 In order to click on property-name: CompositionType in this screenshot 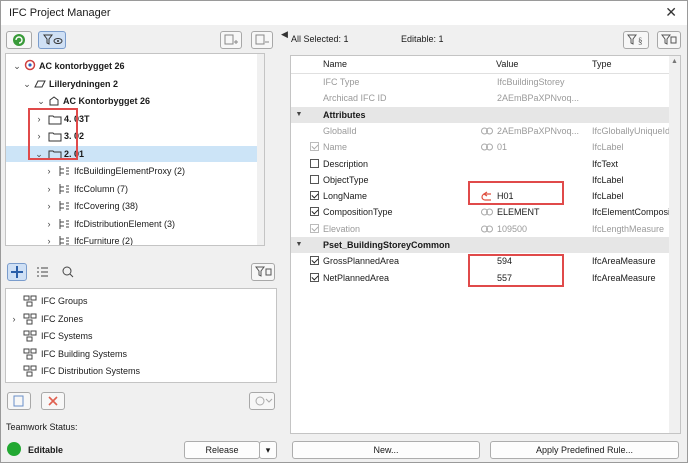, I will do `click(358, 212)`.